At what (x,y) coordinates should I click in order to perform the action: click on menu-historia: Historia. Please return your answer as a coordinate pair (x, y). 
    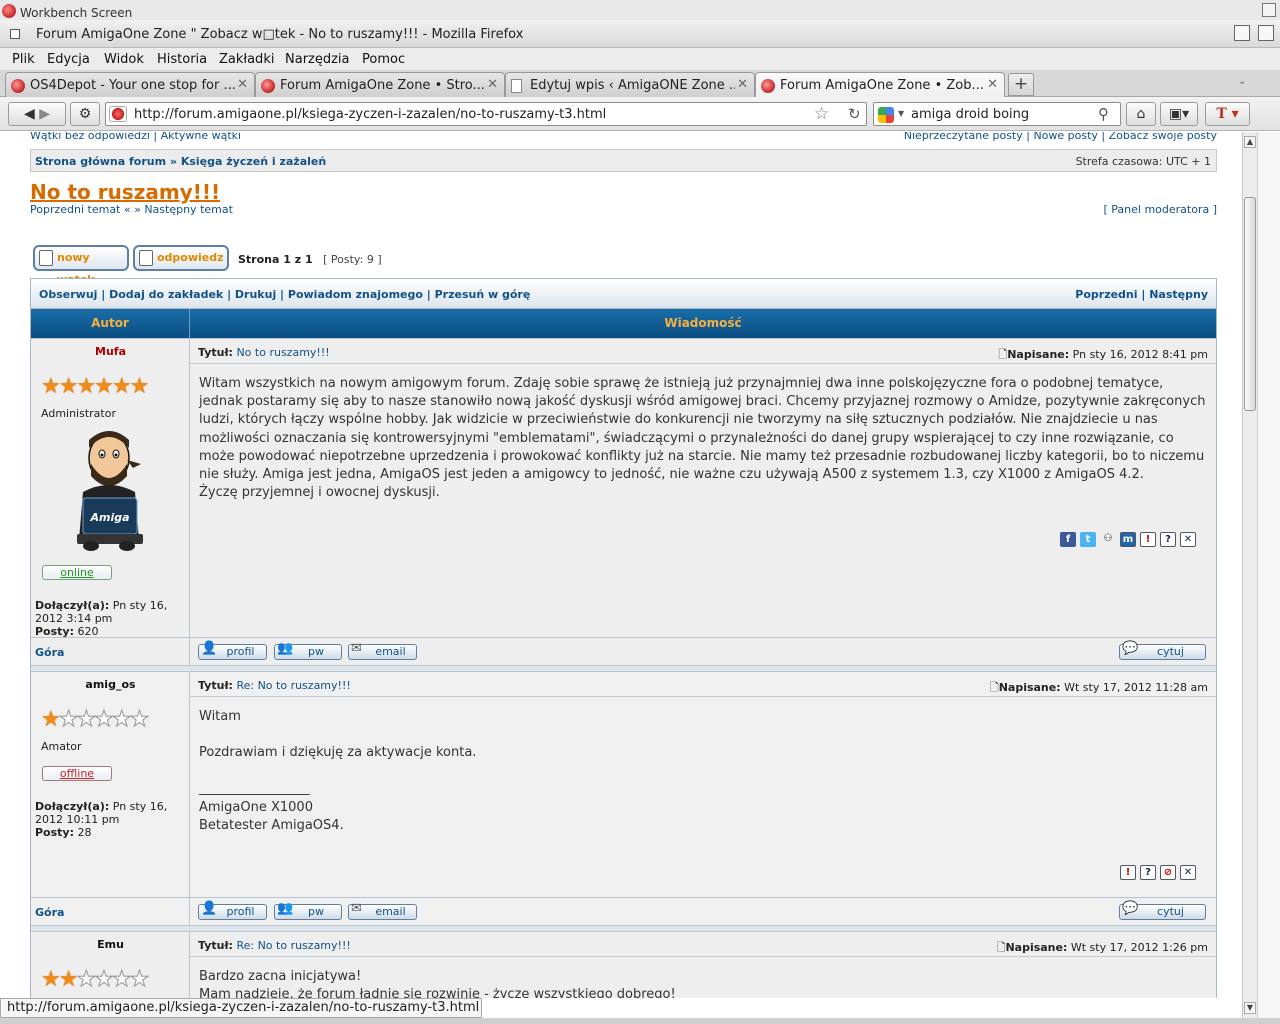
    Looking at the image, I should click on (182, 59).